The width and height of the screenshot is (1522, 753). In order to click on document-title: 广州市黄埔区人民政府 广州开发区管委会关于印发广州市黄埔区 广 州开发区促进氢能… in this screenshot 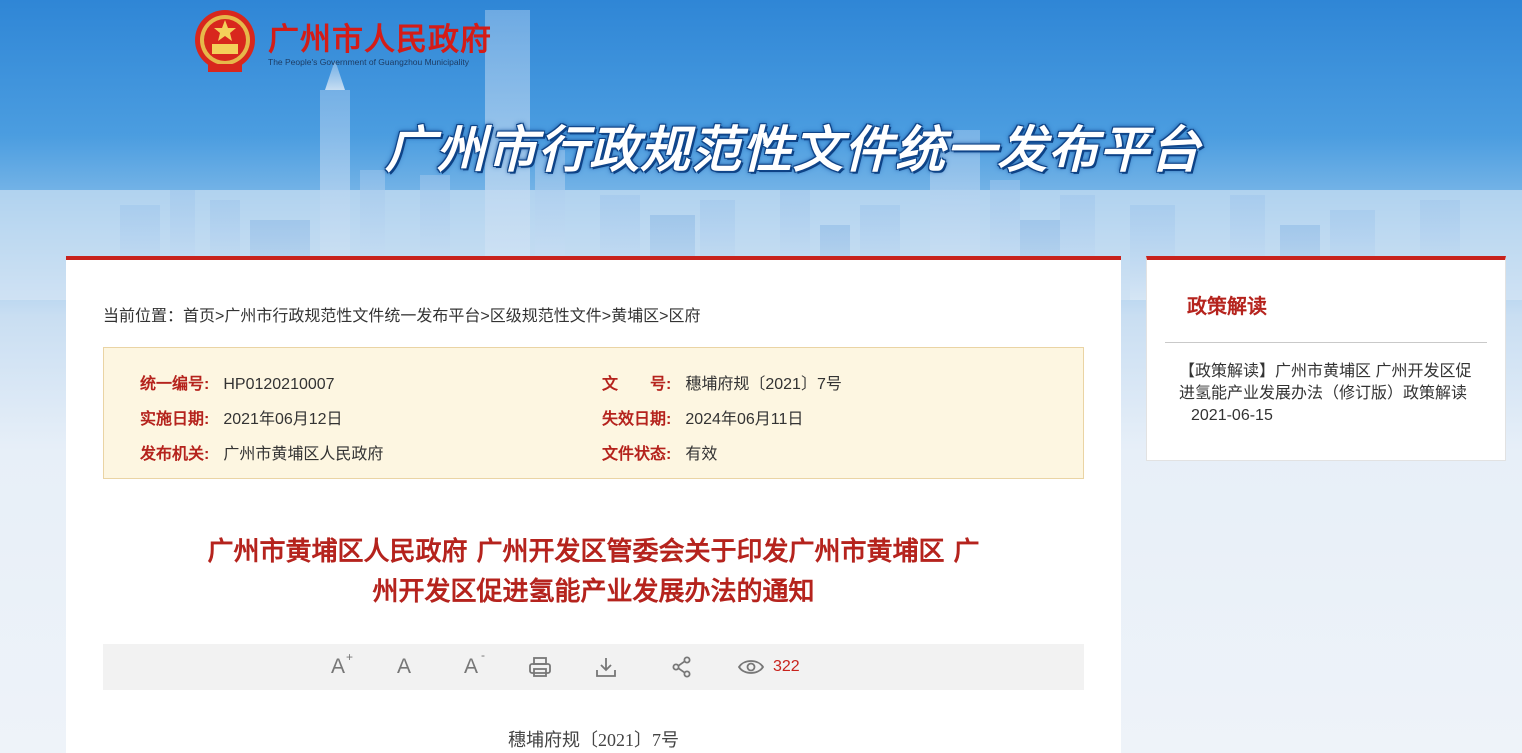, I will do `click(593, 572)`.